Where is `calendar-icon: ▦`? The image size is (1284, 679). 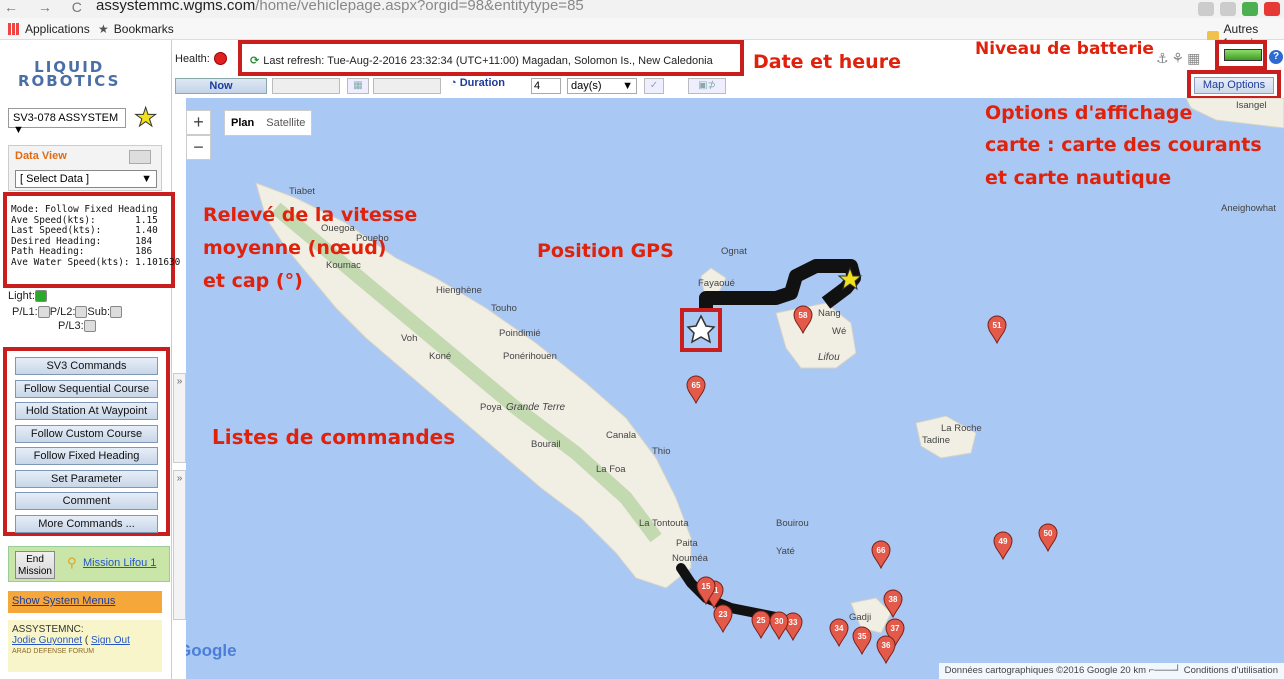
calendar-icon: ▦ is located at coordinates (358, 86).